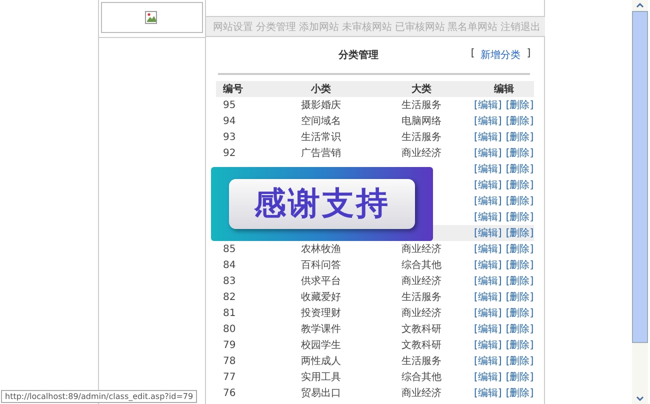 This screenshot has width=650, height=404. I want to click on status-url: http://localhost:89/admin/class_edit.asp?id=79, so click(99, 396).